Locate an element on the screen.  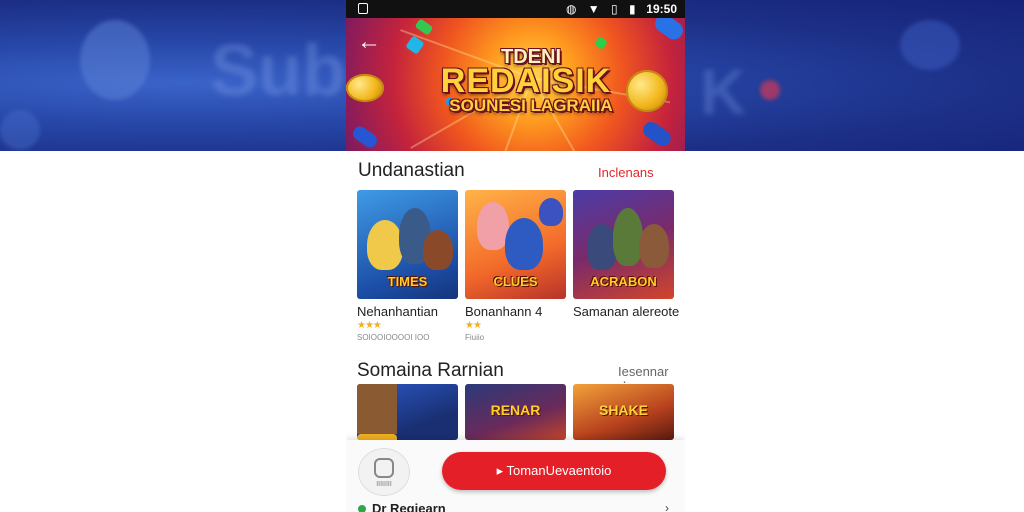
app-icon-label: IIIIIIII is located at coordinates (384, 484).